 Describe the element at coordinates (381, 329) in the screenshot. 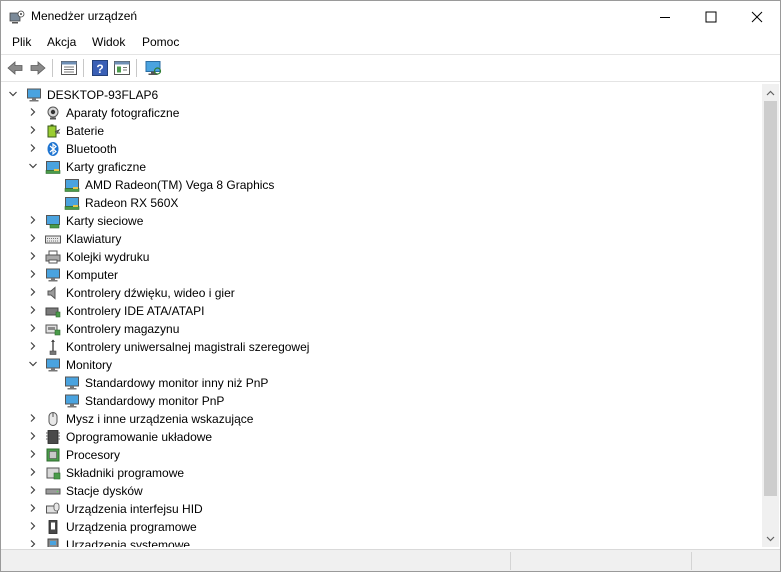

I see `tree-category: Kontrolery magazynu` at that location.